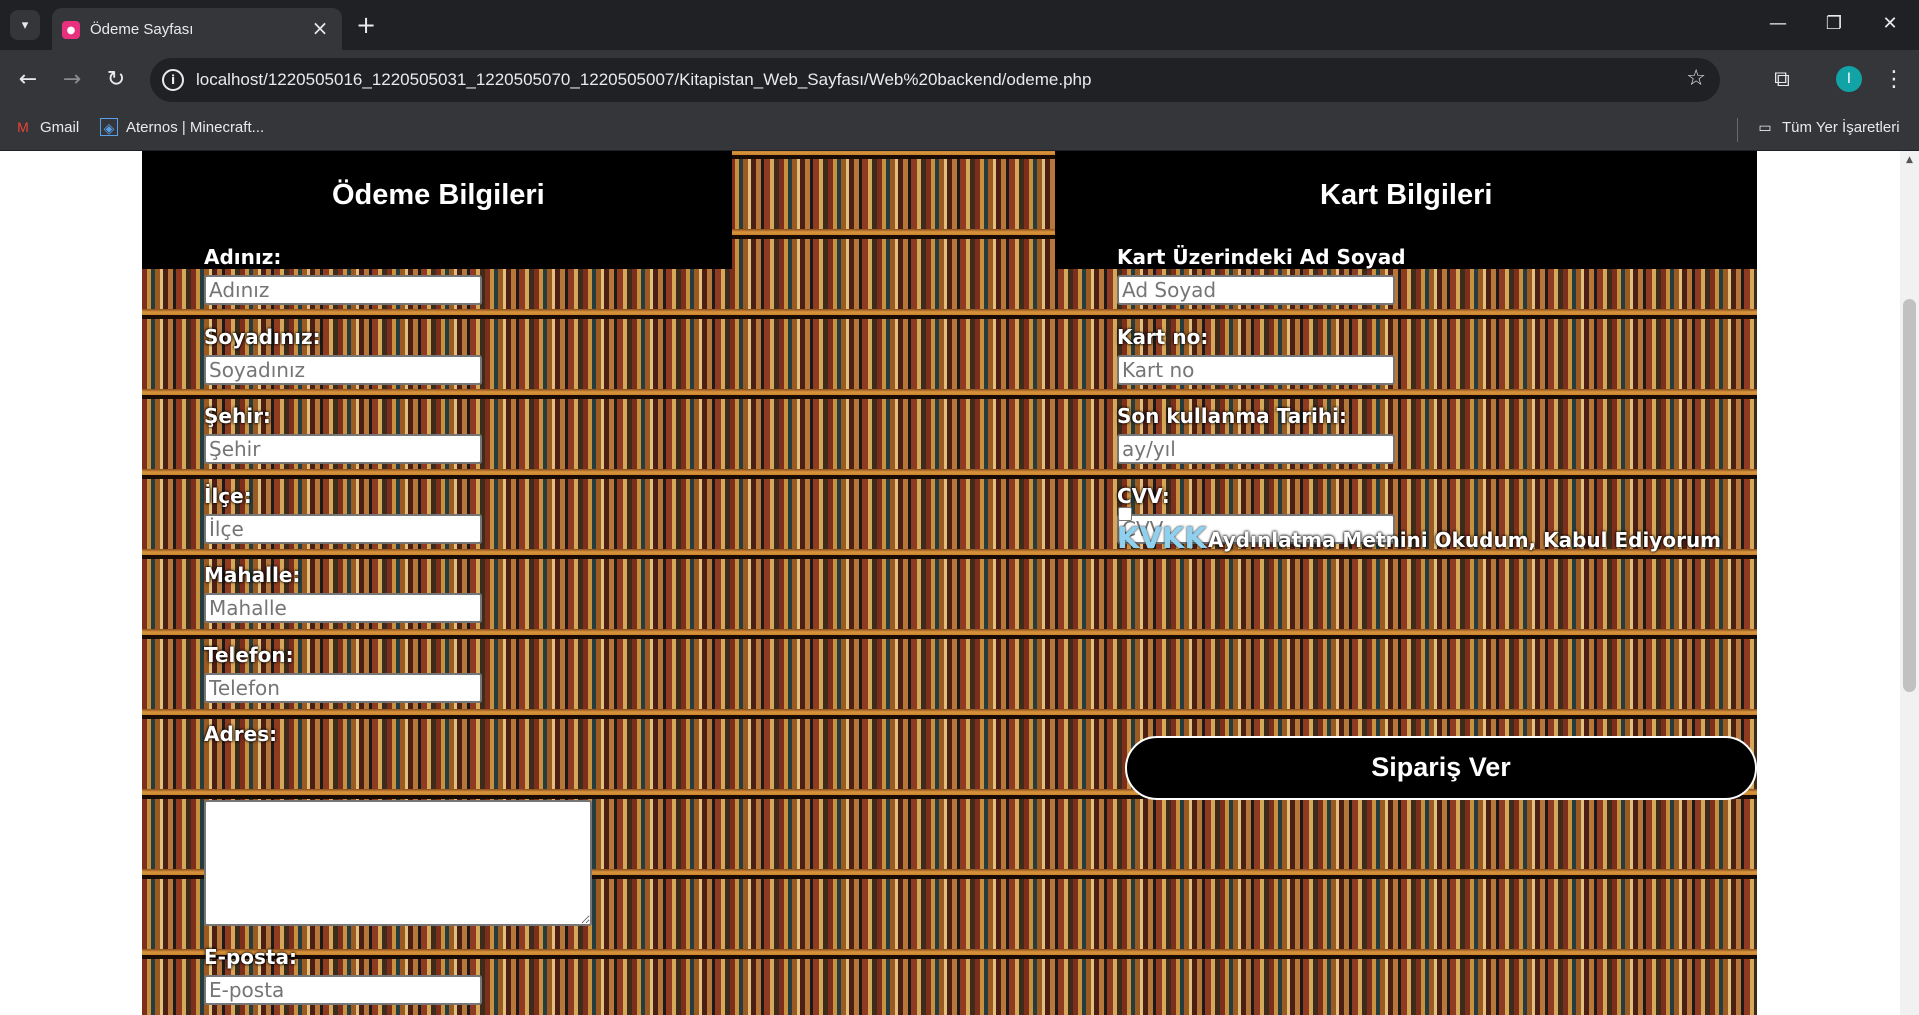  What do you see at coordinates (1163, 337) in the screenshot?
I see `card-number-label: Kart no:` at bounding box center [1163, 337].